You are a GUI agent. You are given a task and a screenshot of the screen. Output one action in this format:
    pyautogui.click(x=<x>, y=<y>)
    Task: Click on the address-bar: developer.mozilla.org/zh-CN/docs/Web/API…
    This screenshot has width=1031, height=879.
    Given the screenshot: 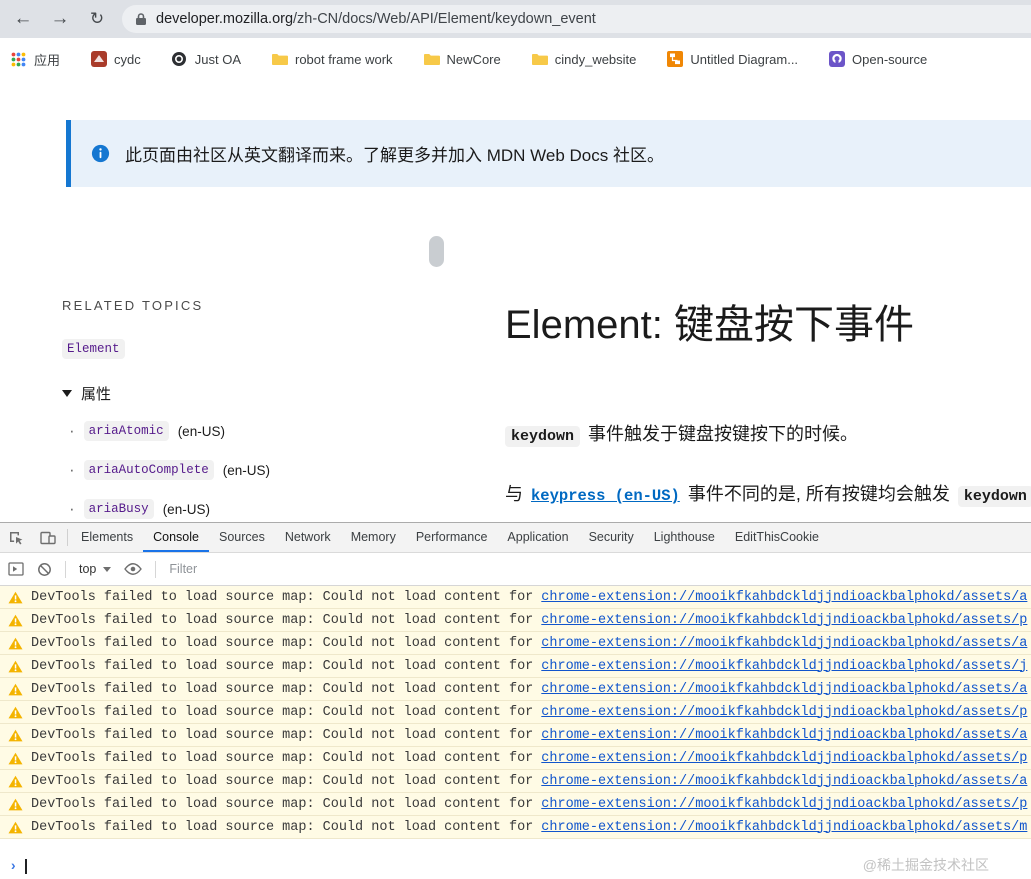 What is the action you would take?
    pyautogui.click(x=576, y=19)
    